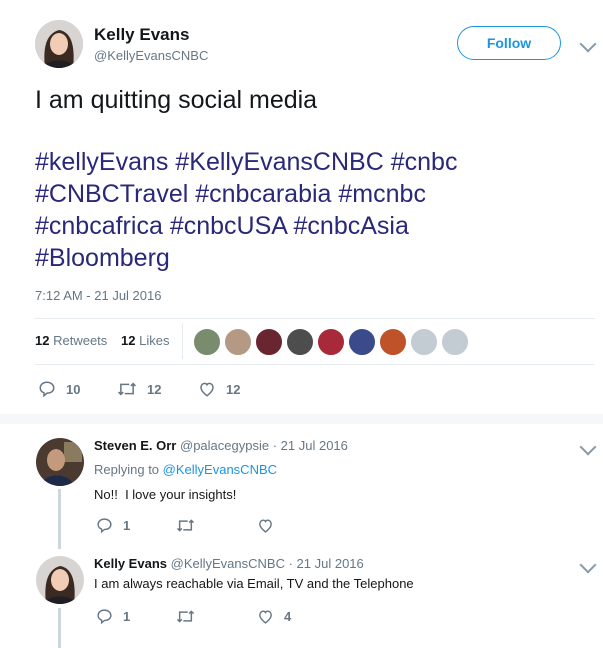 This screenshot has width=603, height=648. Describe the element at coordinates (182, 341) in the screenshot. I see `stats-separator` at that location.